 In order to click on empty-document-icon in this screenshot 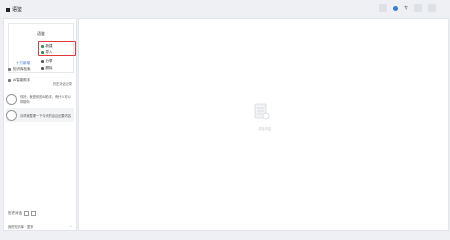, I will do `click(262, 111)`.